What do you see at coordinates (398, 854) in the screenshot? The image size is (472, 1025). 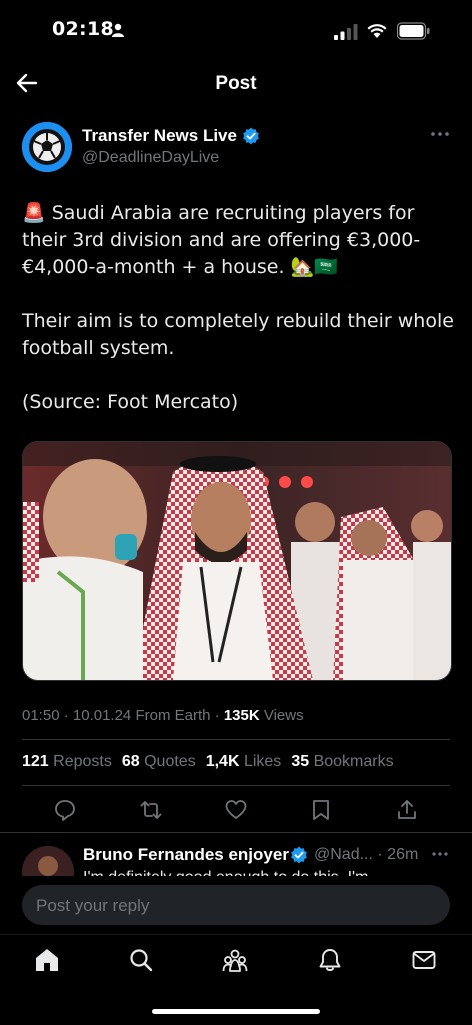 I see `reply-time: · 26m` at bounding box center [398, 854].